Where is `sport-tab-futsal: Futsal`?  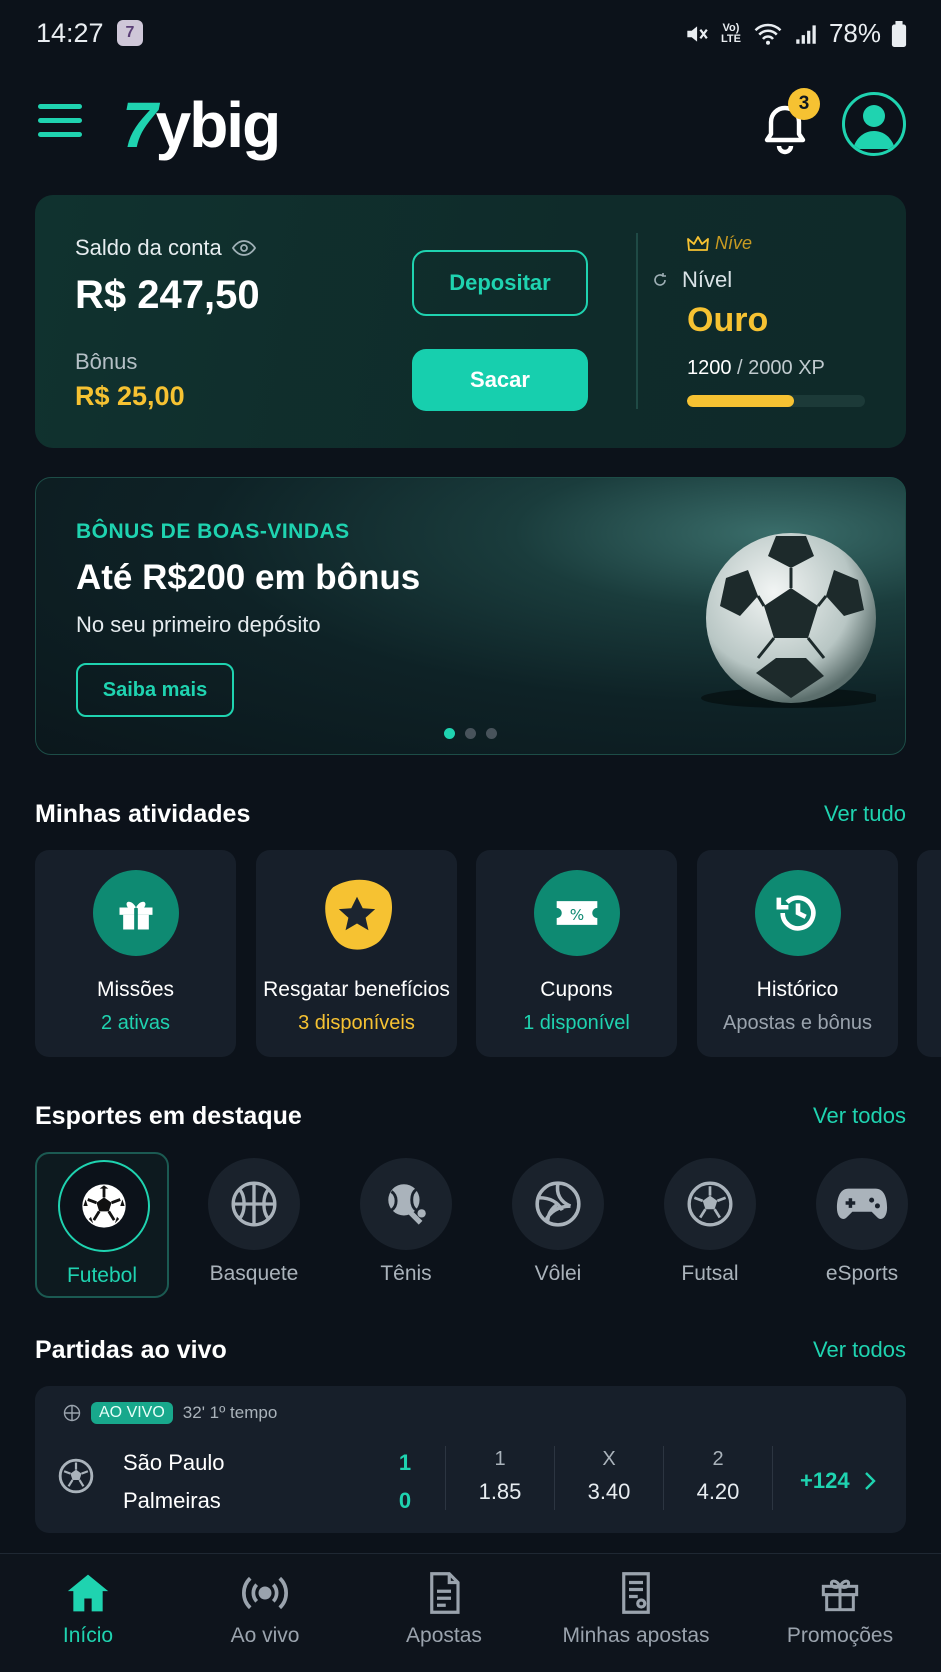 sport-tab-futsal: Futsal is located at coordinates (710, 1225).